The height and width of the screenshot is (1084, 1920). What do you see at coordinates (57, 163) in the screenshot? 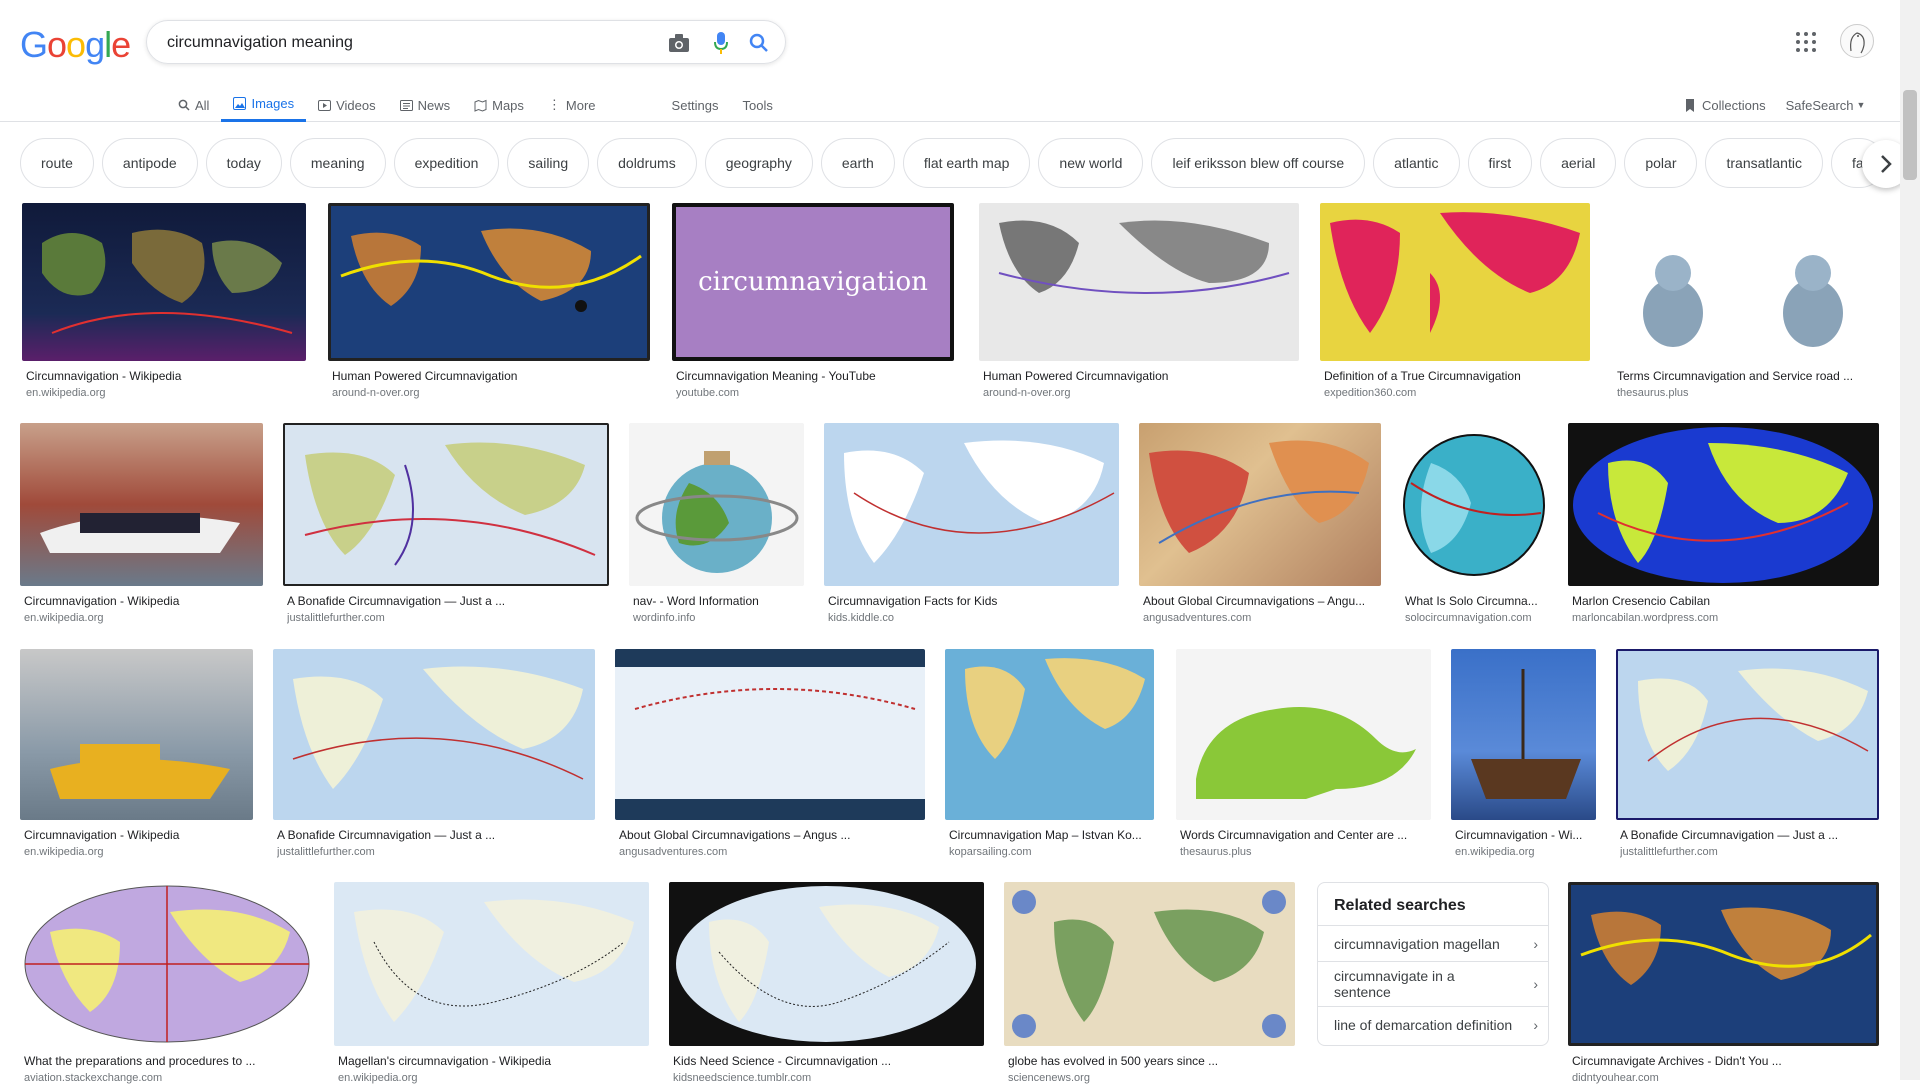
I see `chip: route` at bounding box center [57, 163].